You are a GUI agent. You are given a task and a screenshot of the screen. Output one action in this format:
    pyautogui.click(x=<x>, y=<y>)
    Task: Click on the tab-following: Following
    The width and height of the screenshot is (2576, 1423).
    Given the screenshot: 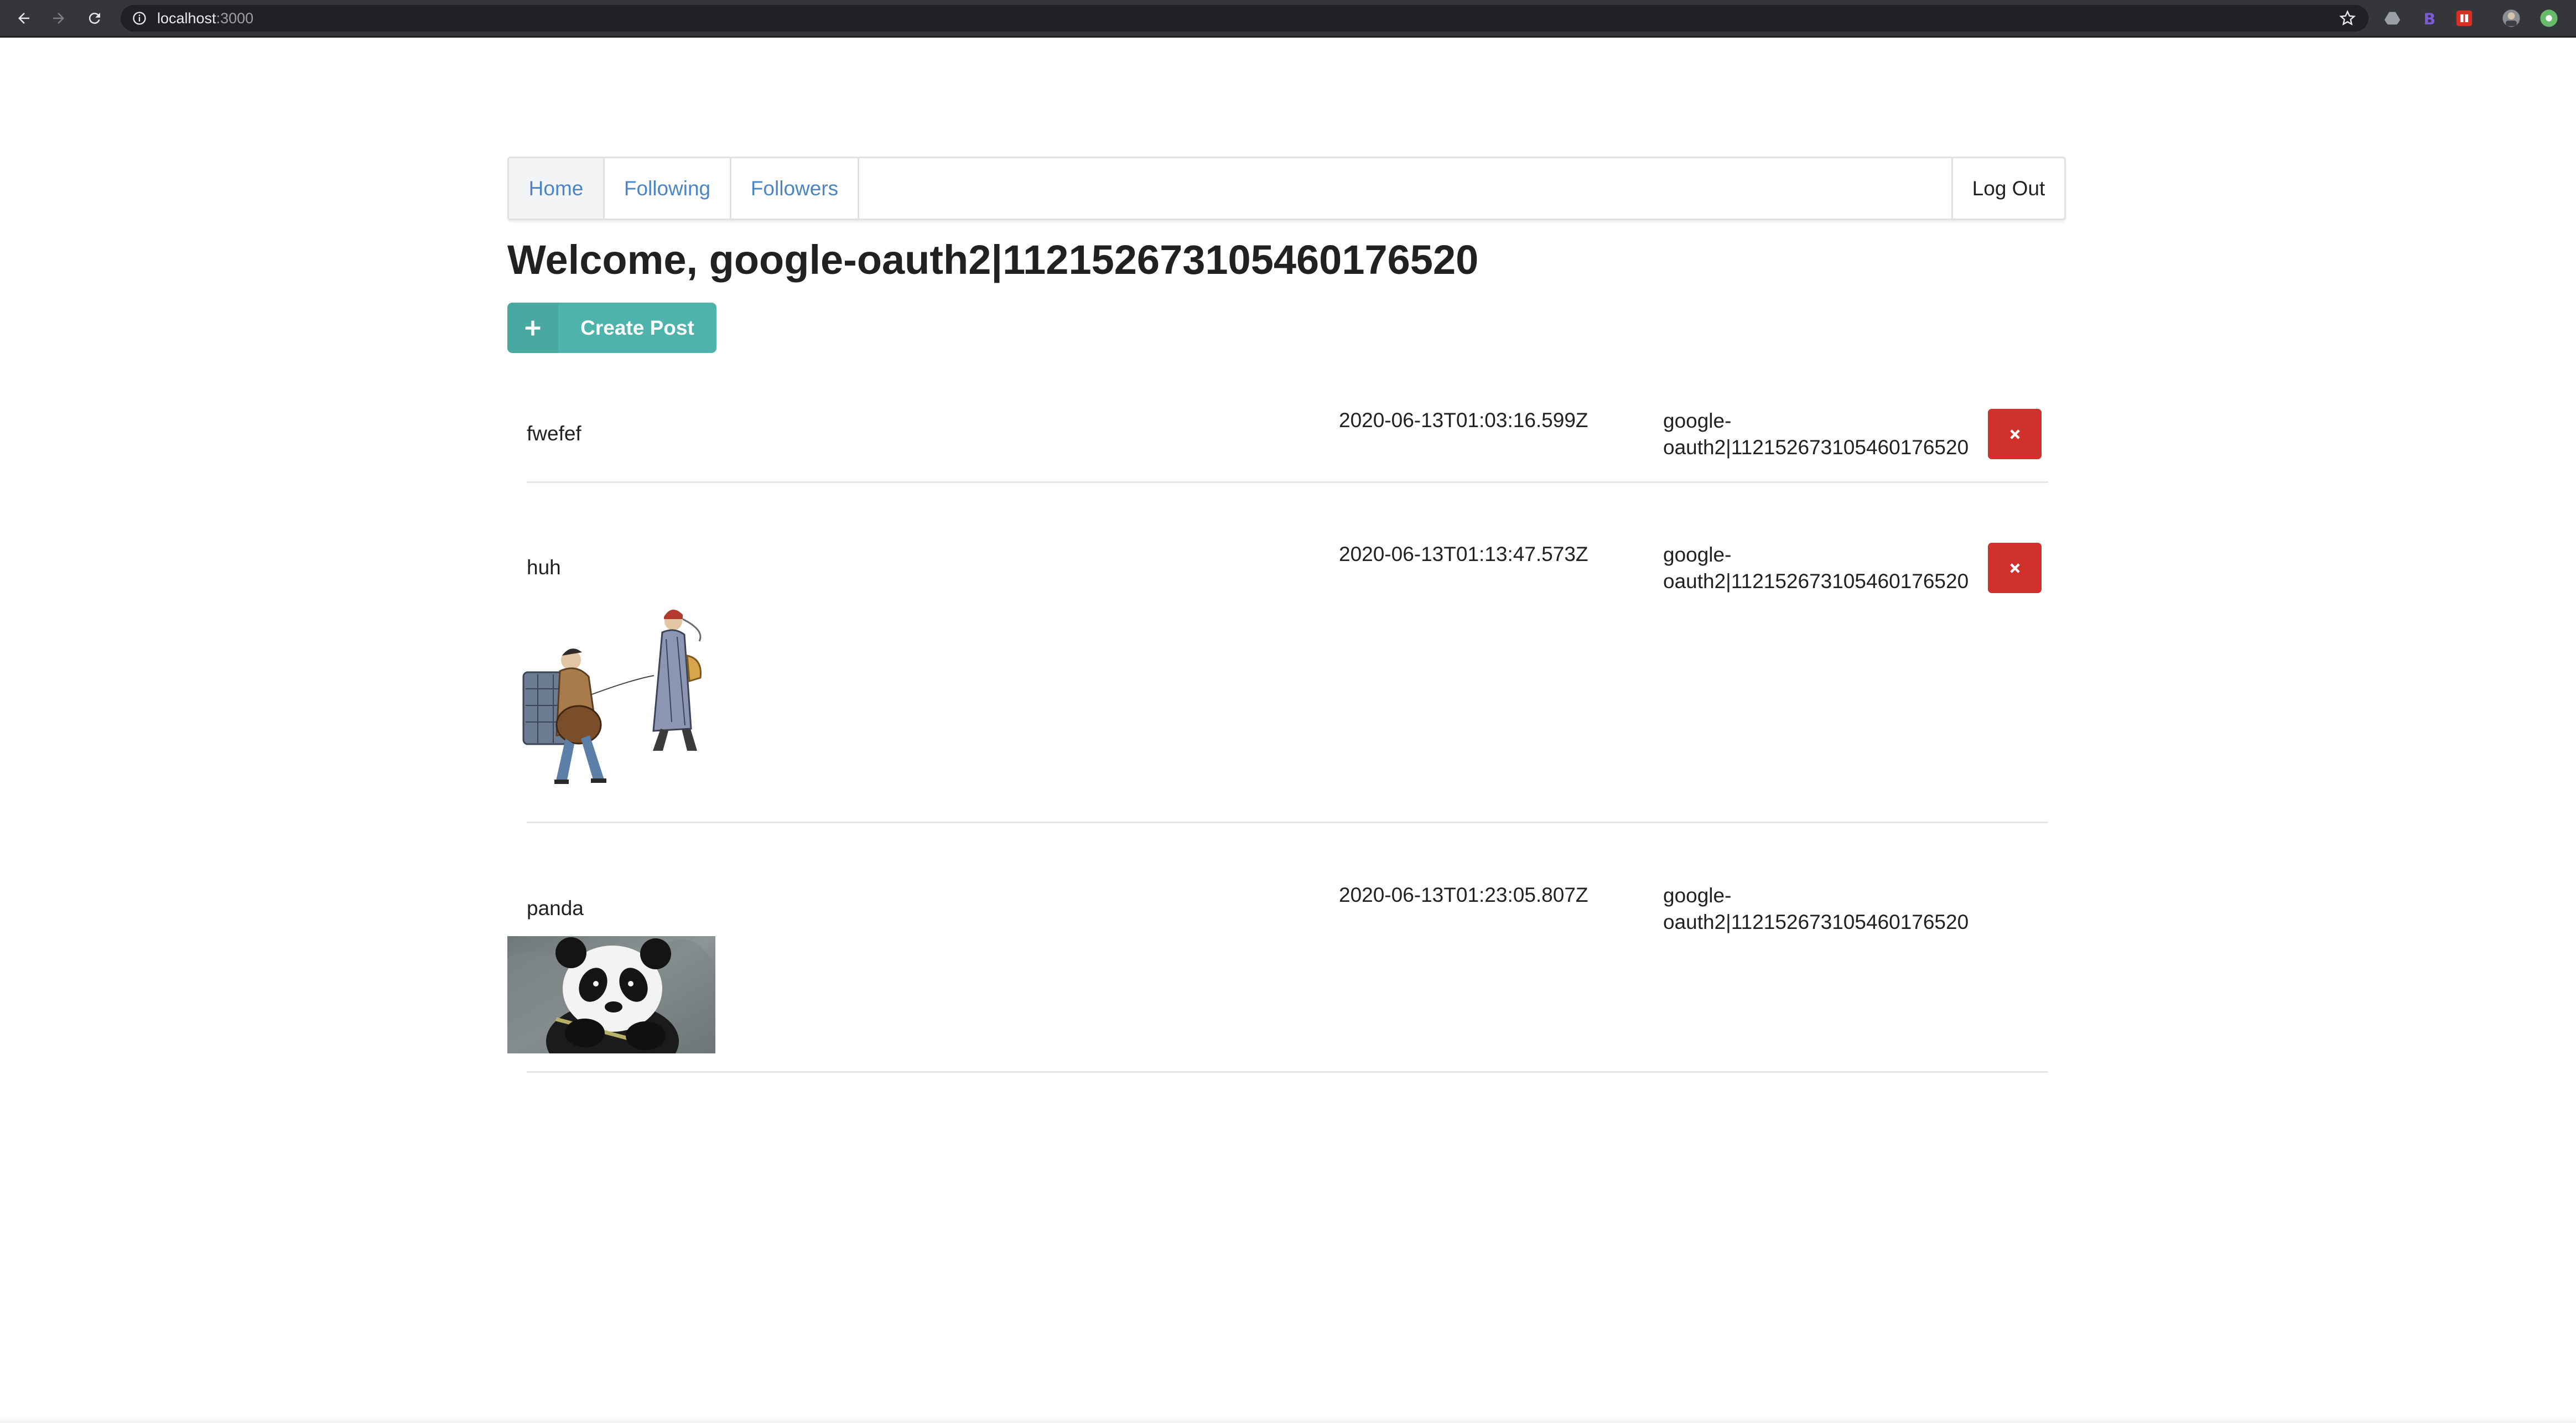 What is the action you would take?
    pyautogui.click(x=668, y=188)
    